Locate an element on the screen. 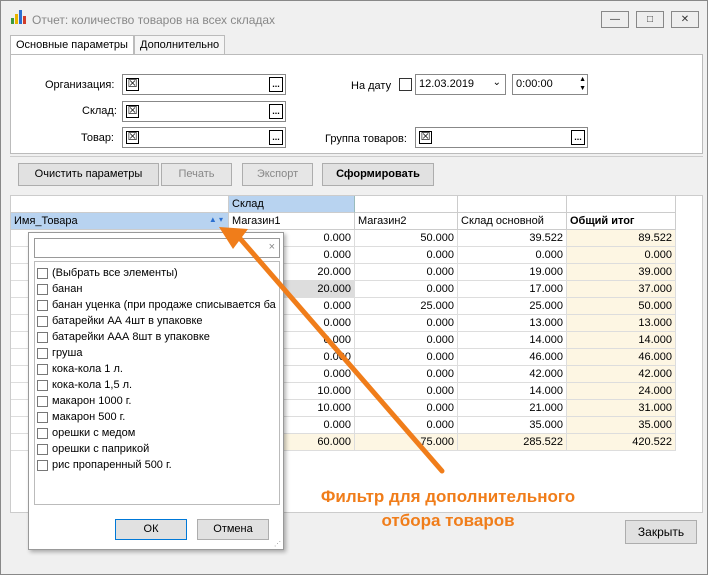  annotation-line-2: отбора товаров is located at coordinates (448, 520).